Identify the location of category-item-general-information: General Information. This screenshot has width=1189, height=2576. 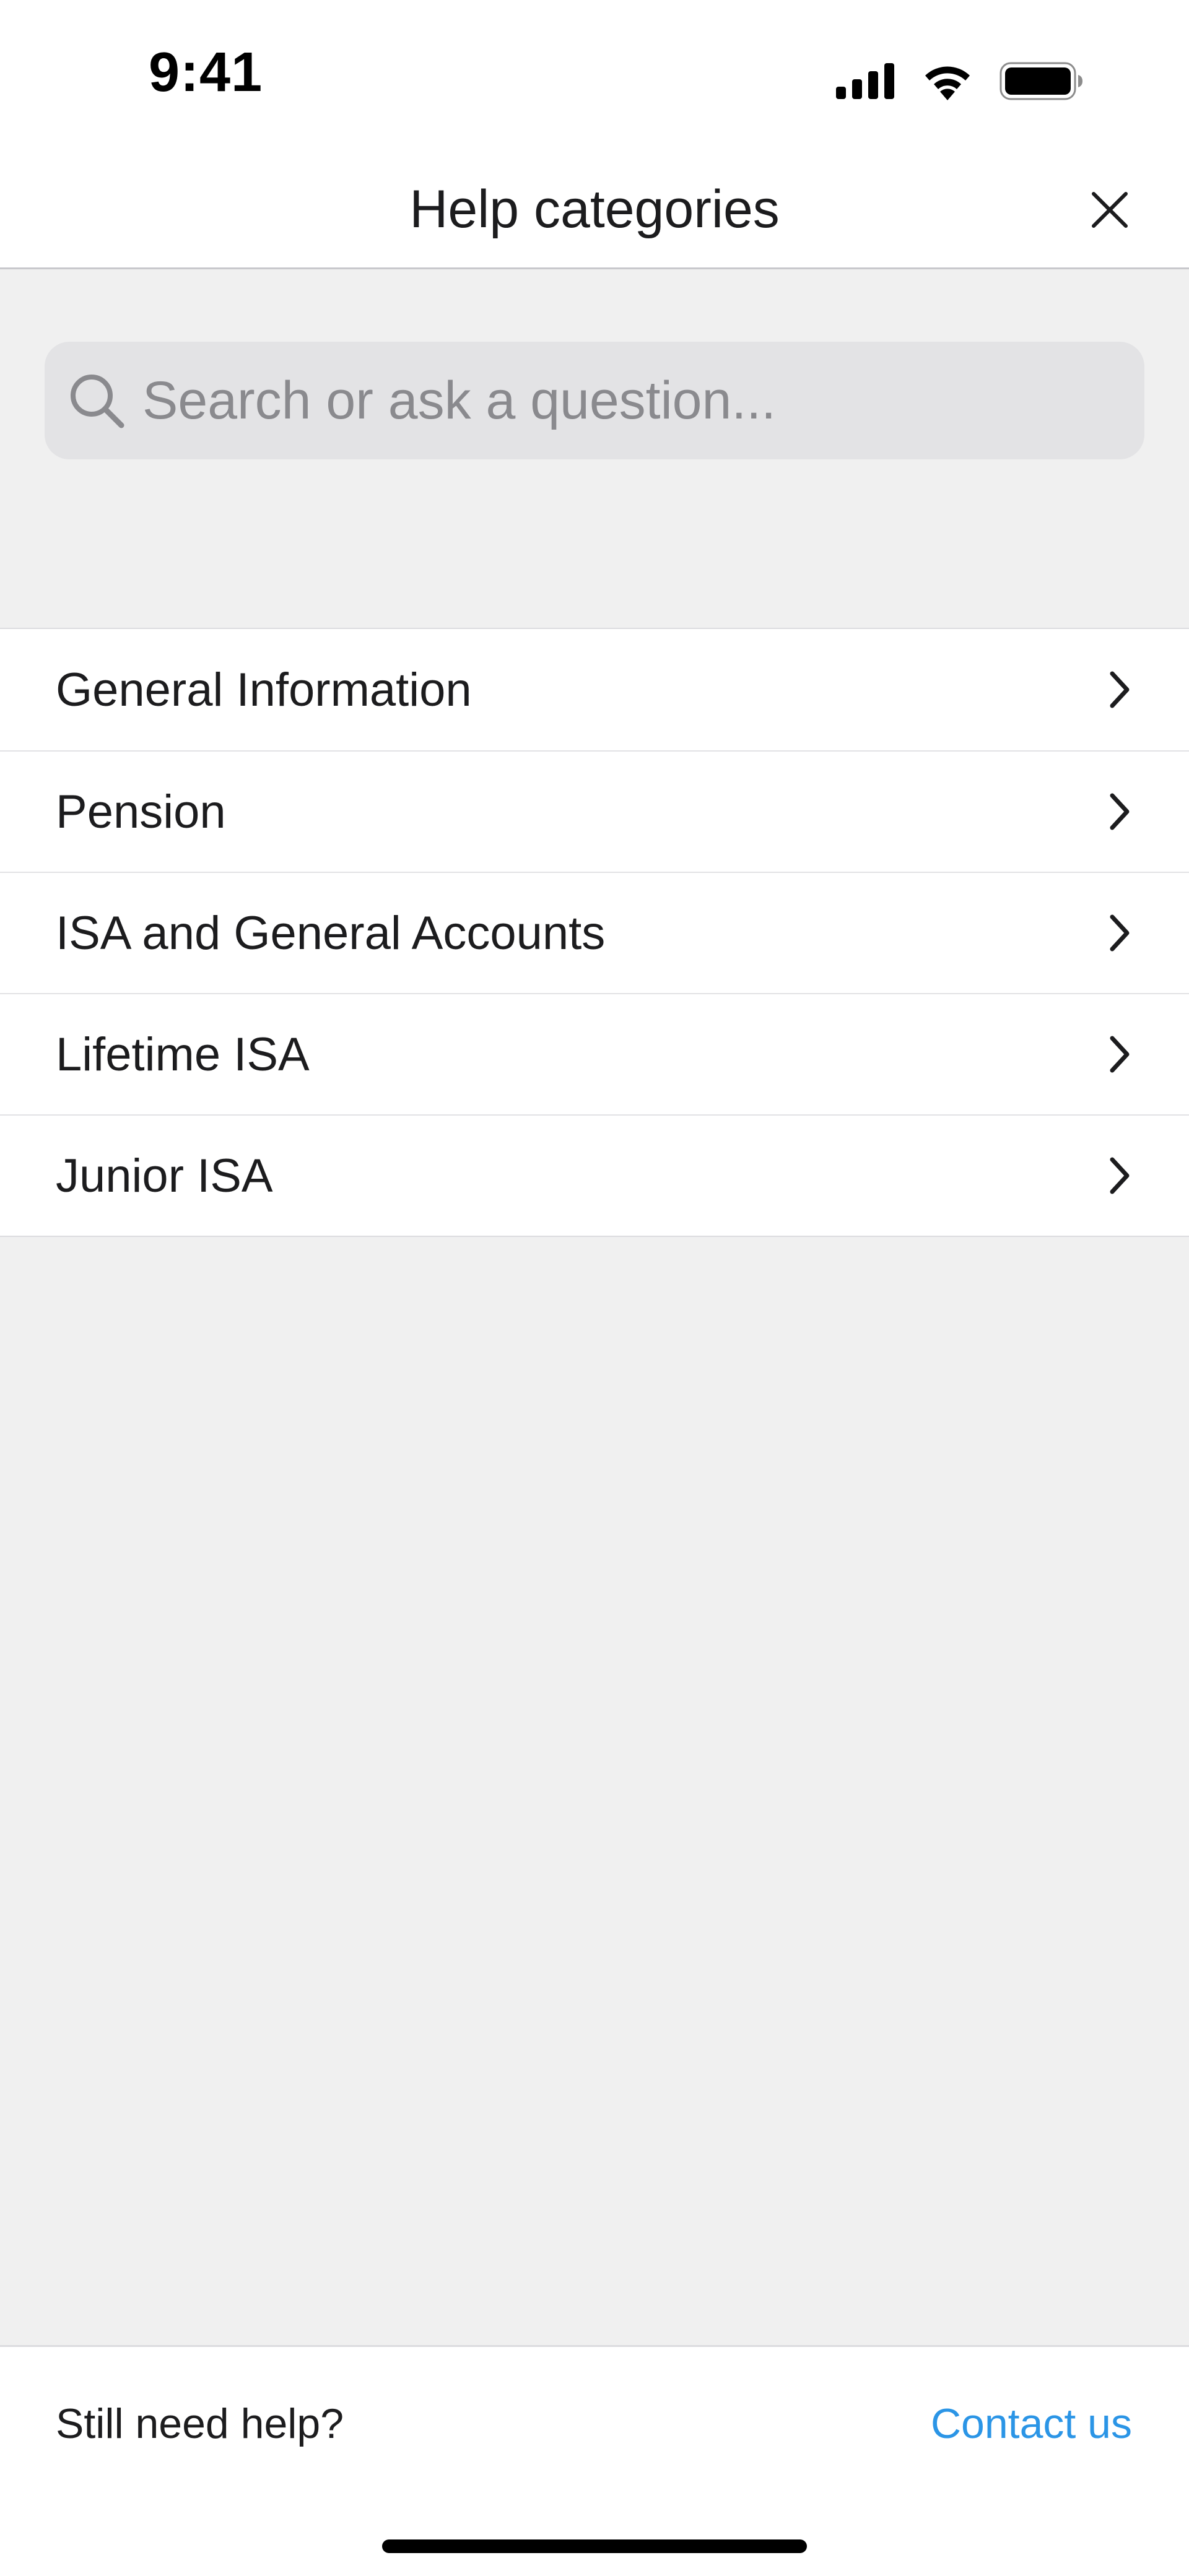
(594, 689).